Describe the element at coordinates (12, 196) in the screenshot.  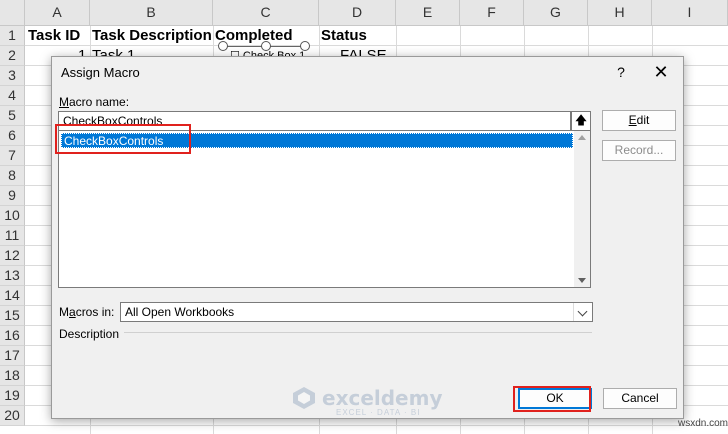
I see `row-header-9: 9` at that location.